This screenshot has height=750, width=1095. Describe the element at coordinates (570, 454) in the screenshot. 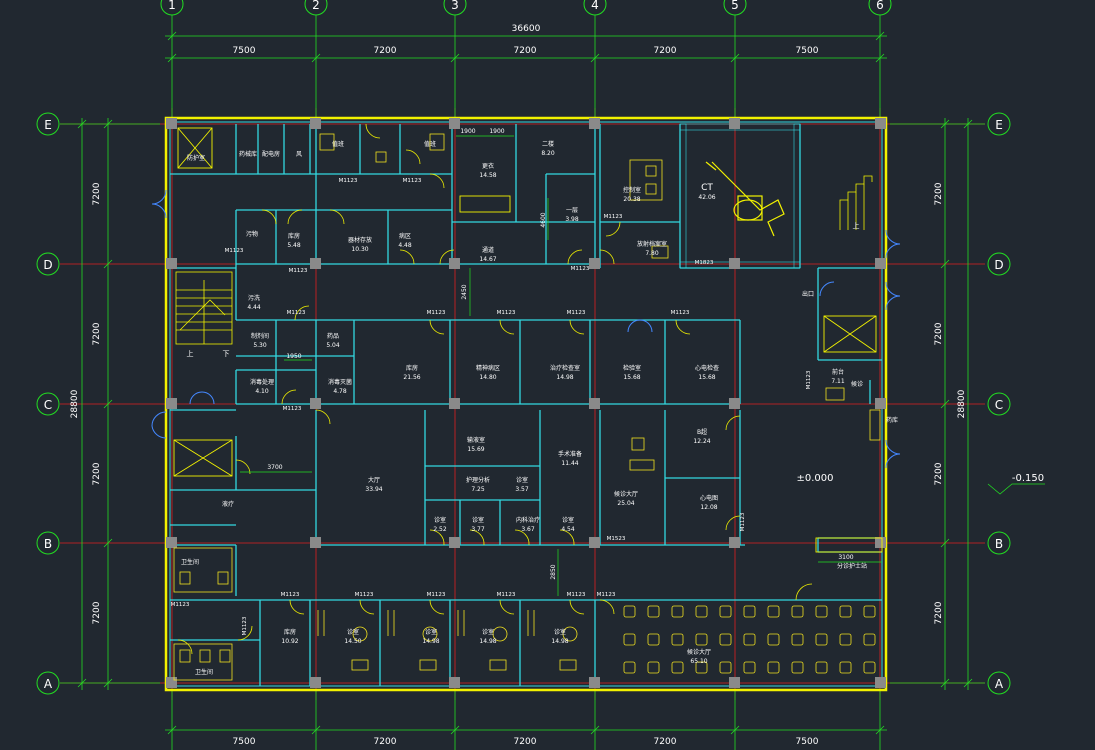

I see `room-name: 手术准备` at that location.